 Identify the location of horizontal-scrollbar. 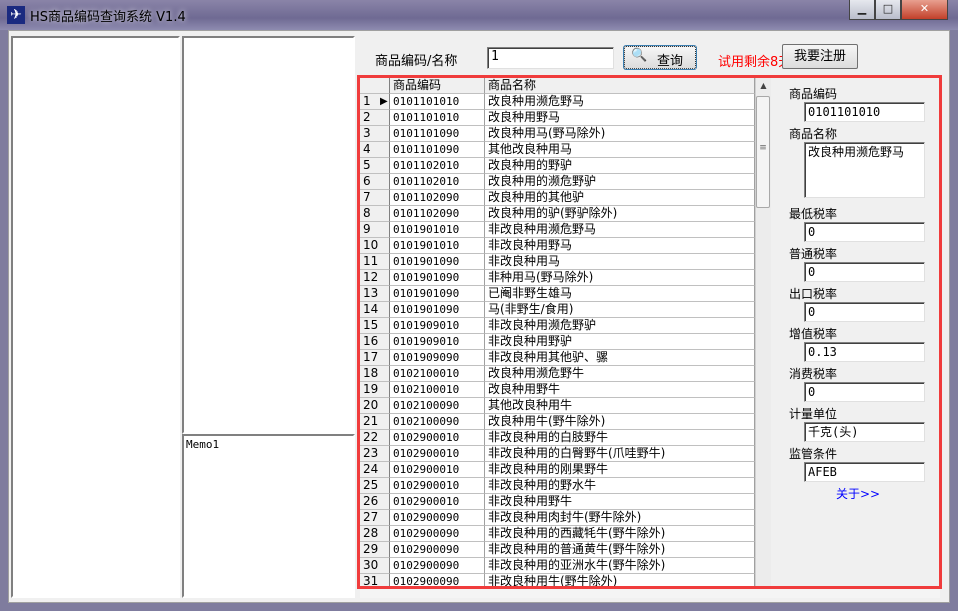
(650, 593).